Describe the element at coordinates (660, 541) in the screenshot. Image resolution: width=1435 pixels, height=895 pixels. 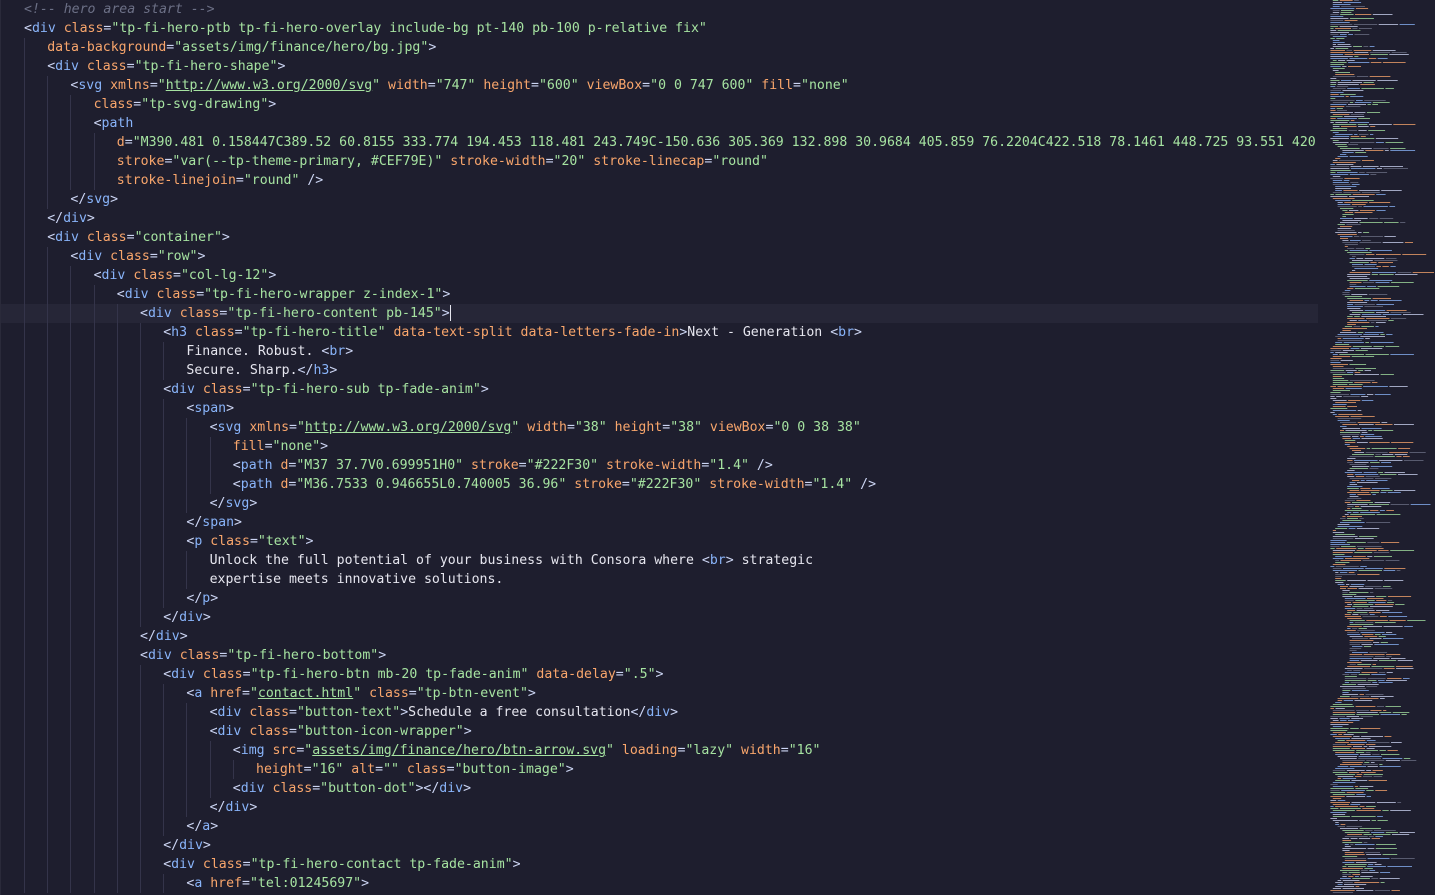
I see `code-line: <p class="text">` at that location.